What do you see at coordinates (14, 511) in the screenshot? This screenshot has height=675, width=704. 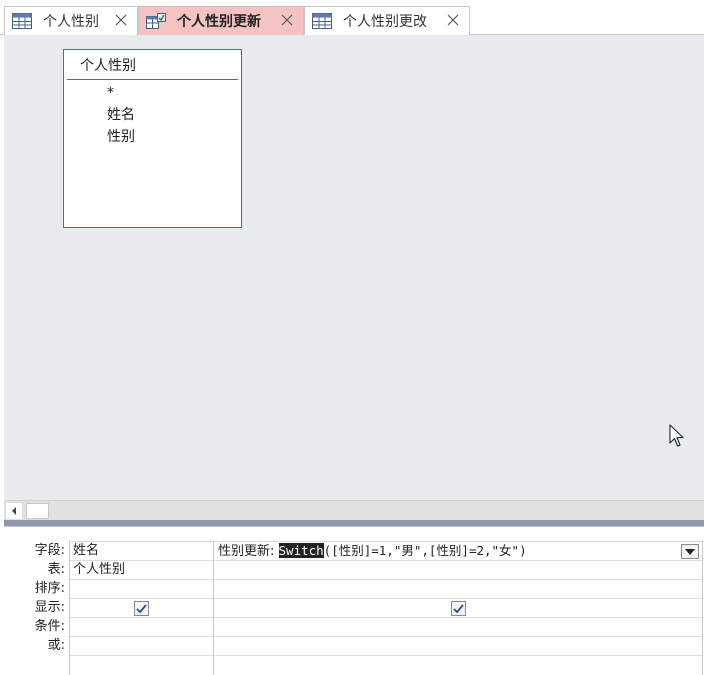 I see `scroll-left-icon` at bounding box center [14, 511].